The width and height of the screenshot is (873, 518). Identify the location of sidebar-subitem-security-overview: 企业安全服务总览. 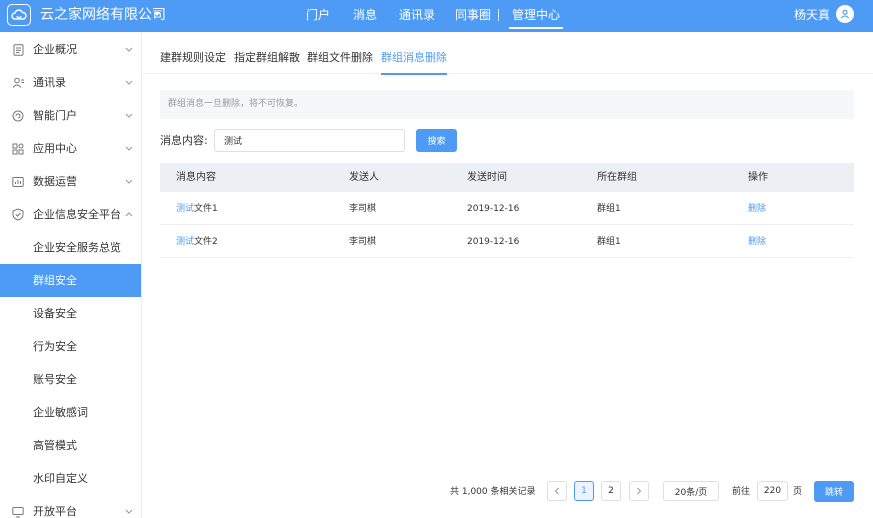
(70, 247).